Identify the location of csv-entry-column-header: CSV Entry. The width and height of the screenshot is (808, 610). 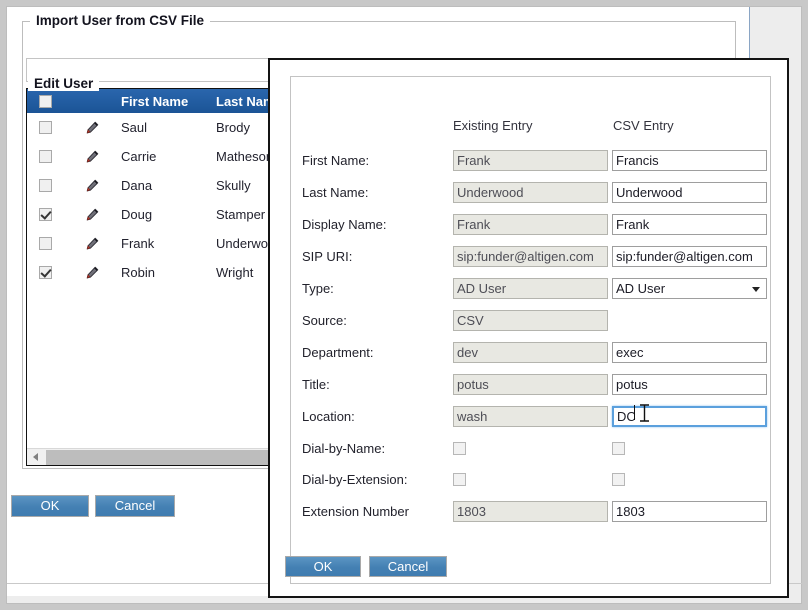
(643, 125).